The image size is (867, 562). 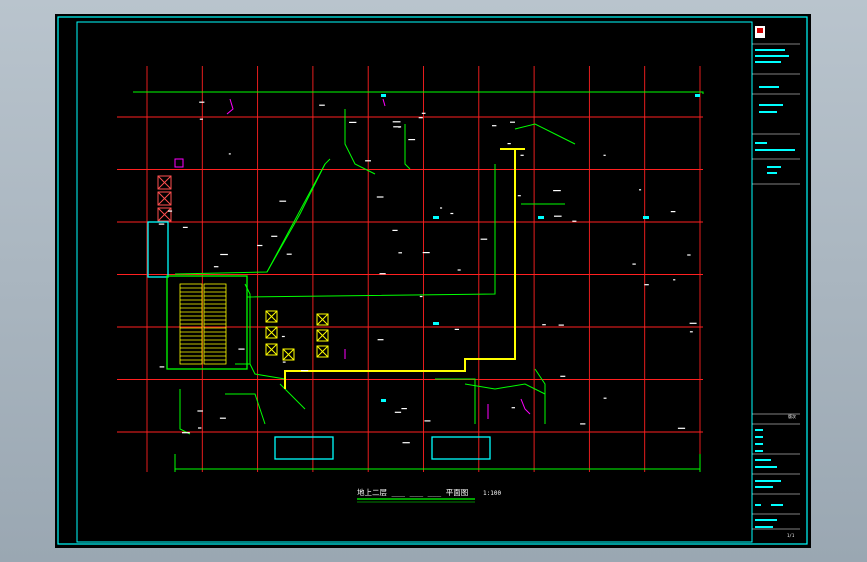 I want to click on equipment-units, so click(x=297, y=335).